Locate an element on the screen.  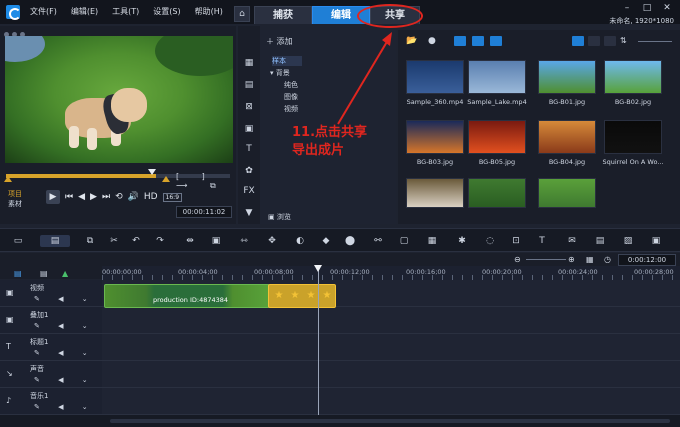
overlay-lane is located at coordinates (391, 320).